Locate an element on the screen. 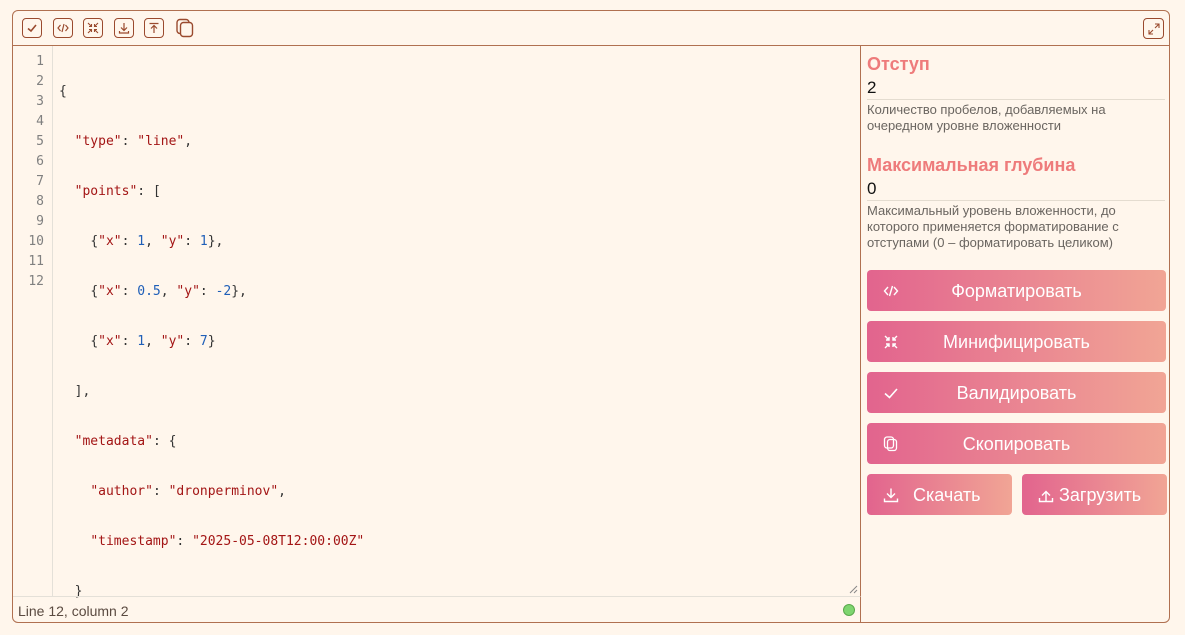 Image resolution: width=1185 pixels, height=635 pixels. json-key: "author" is located at coordinates (121, 491).